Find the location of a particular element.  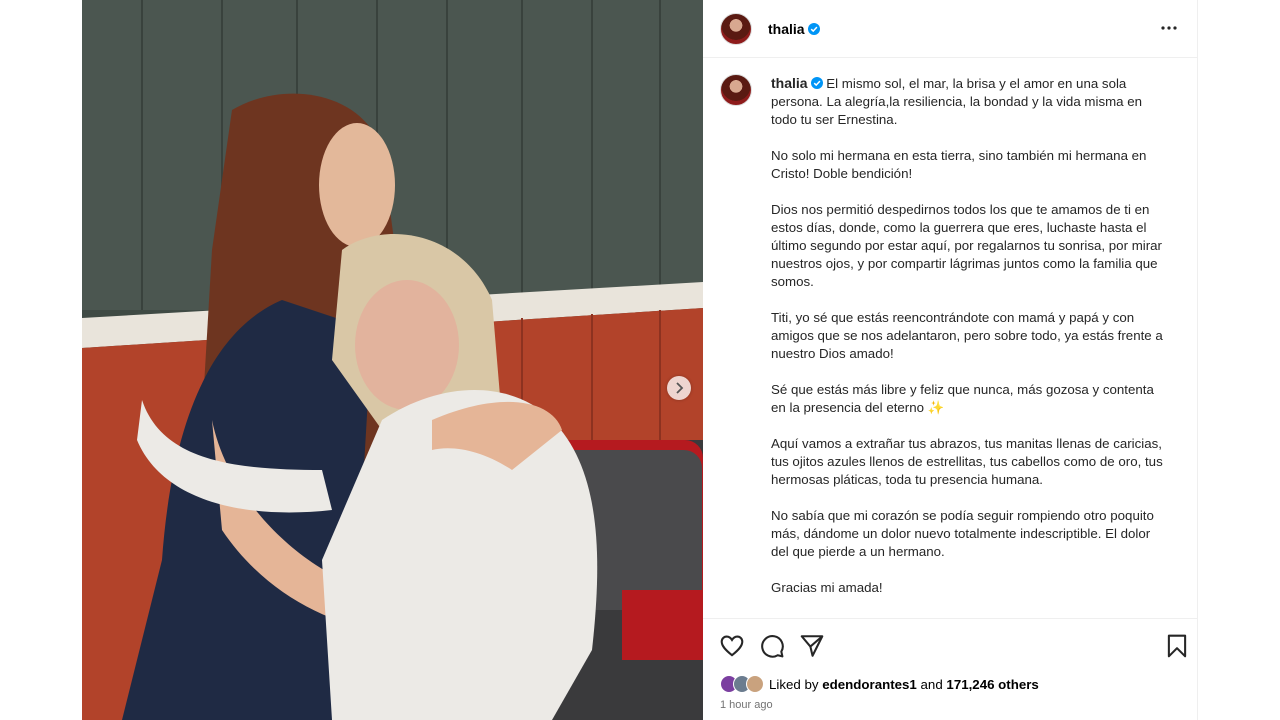

like-button is located at coordinates (732, 646).